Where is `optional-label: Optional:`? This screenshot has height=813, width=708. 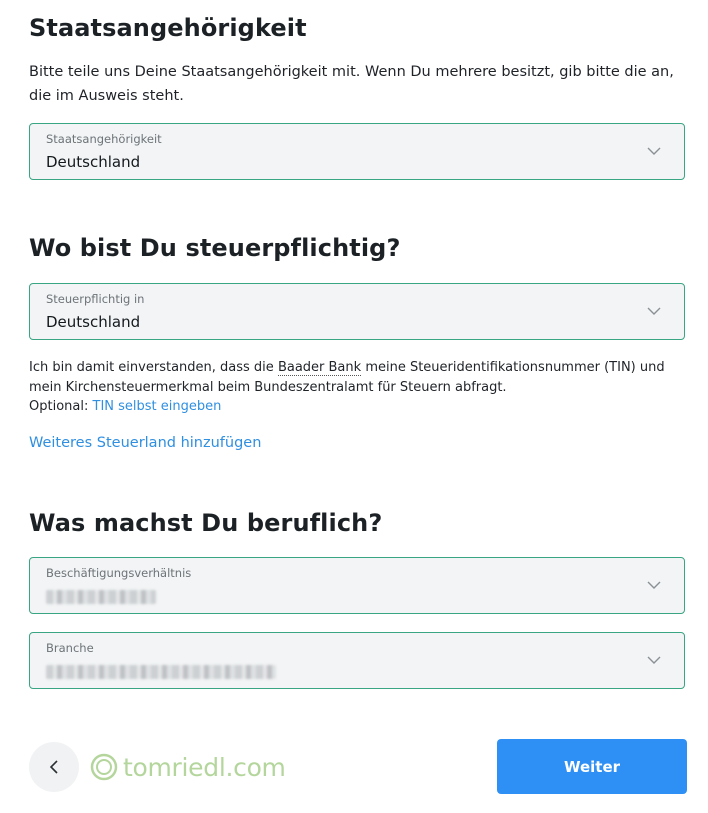
optional-label: Optional: is located at coordinates (59, 406).